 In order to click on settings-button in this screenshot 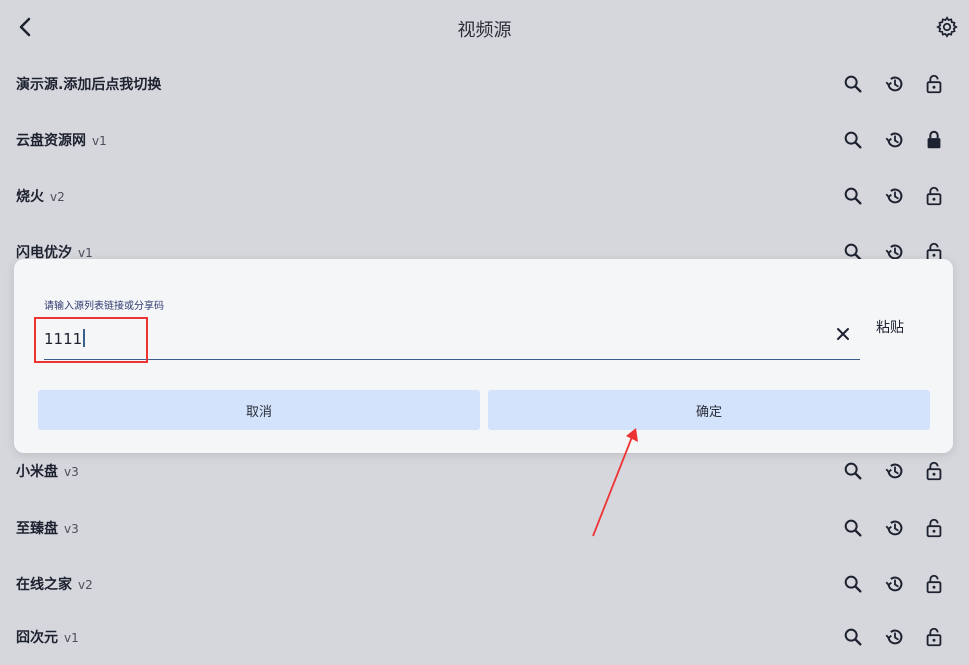, I will do `click(947, 27)`.